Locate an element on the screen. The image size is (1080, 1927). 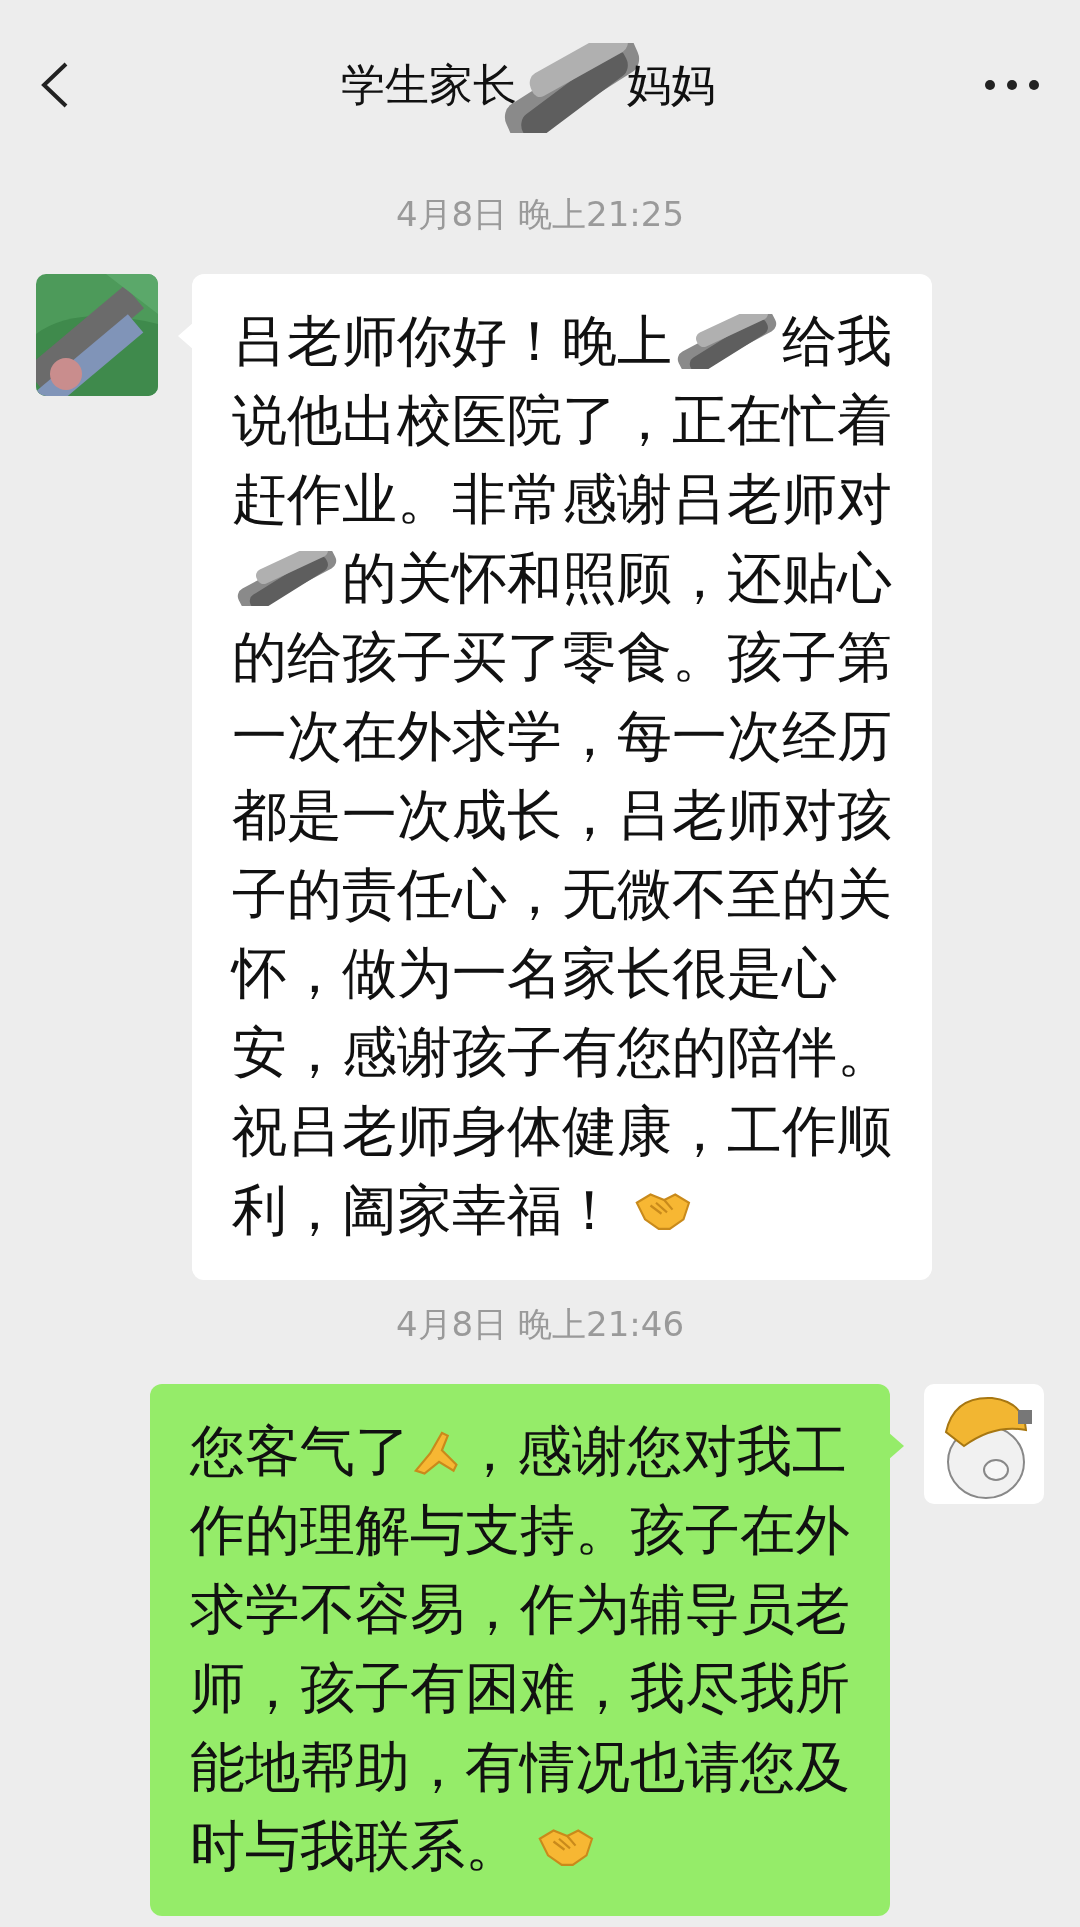
message-text: 求学不容易，作为辅导员老 is located at coordinates (520, 1609).